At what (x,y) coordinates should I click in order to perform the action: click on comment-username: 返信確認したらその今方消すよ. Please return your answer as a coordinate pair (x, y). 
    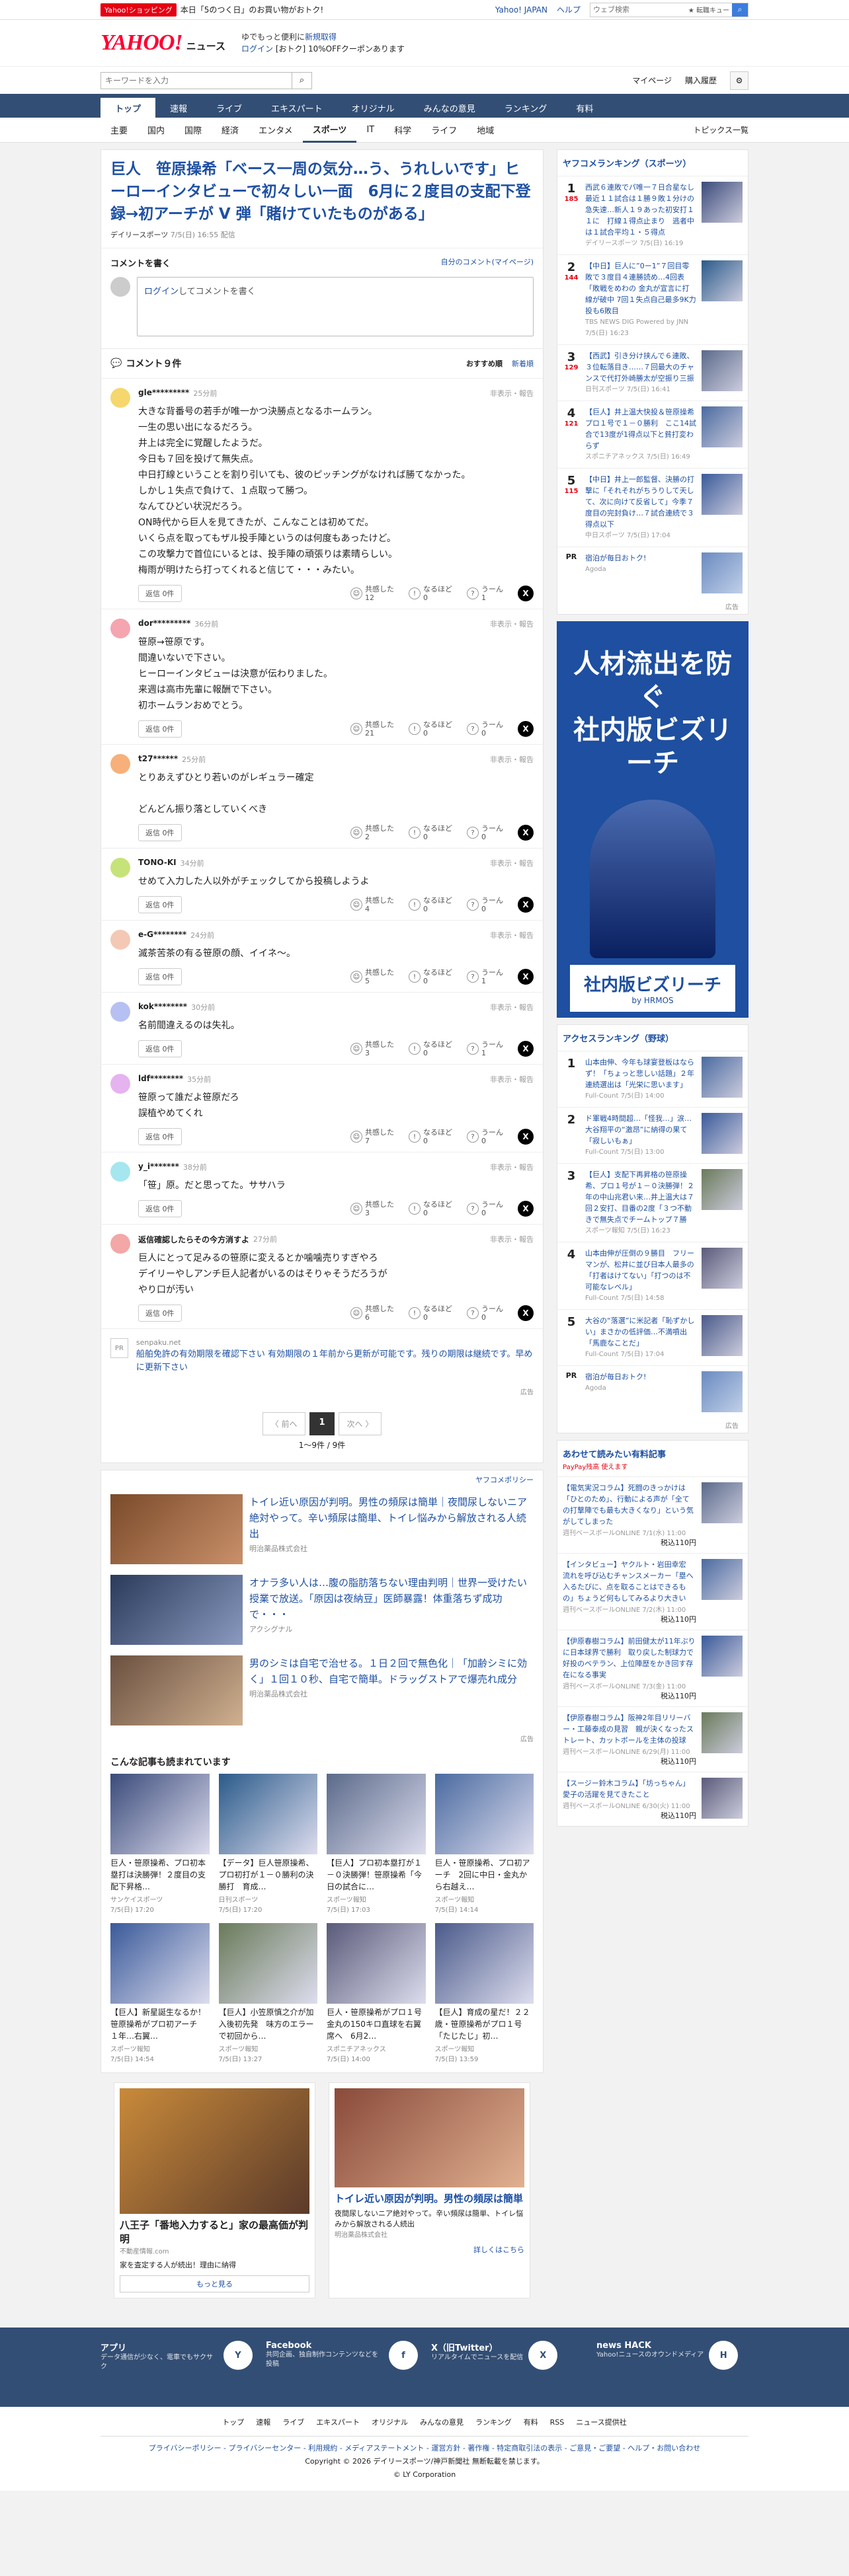
    Looking at the image, I should click on (193, 1239).